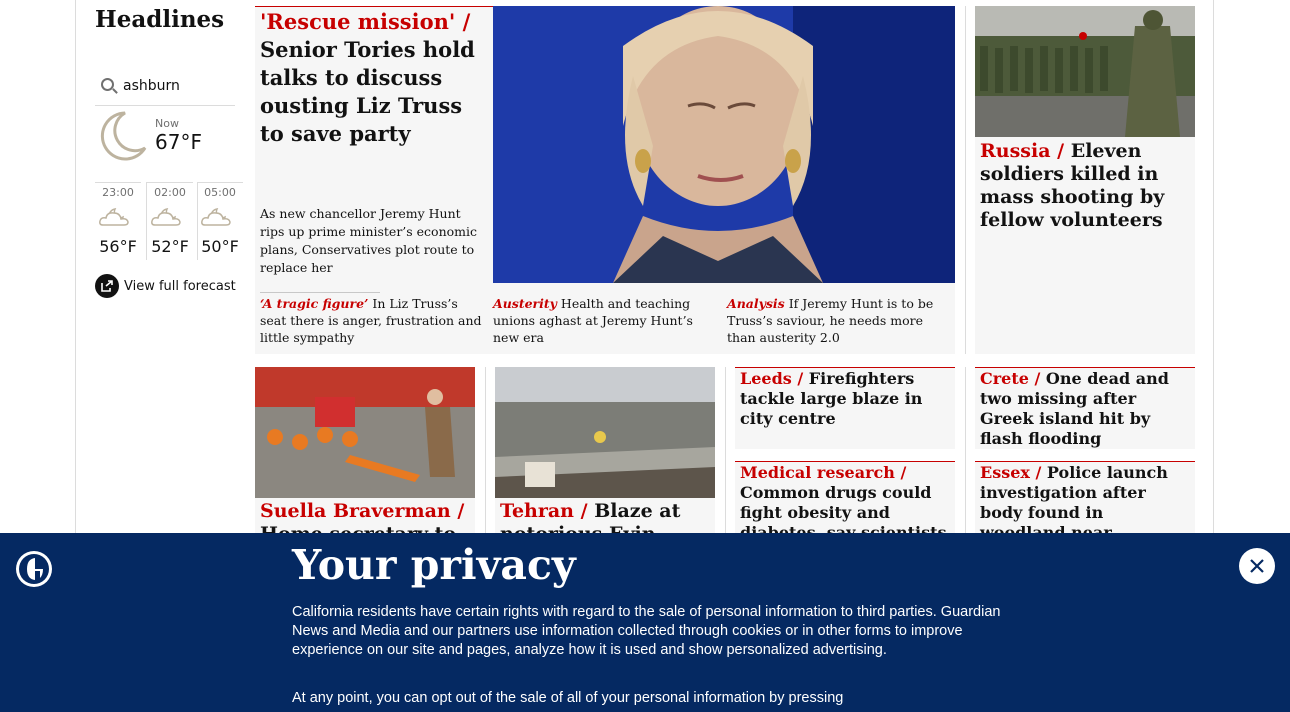 This screenshot has width=1290, height=712. I want to click on search-icon, so click(107, 84).